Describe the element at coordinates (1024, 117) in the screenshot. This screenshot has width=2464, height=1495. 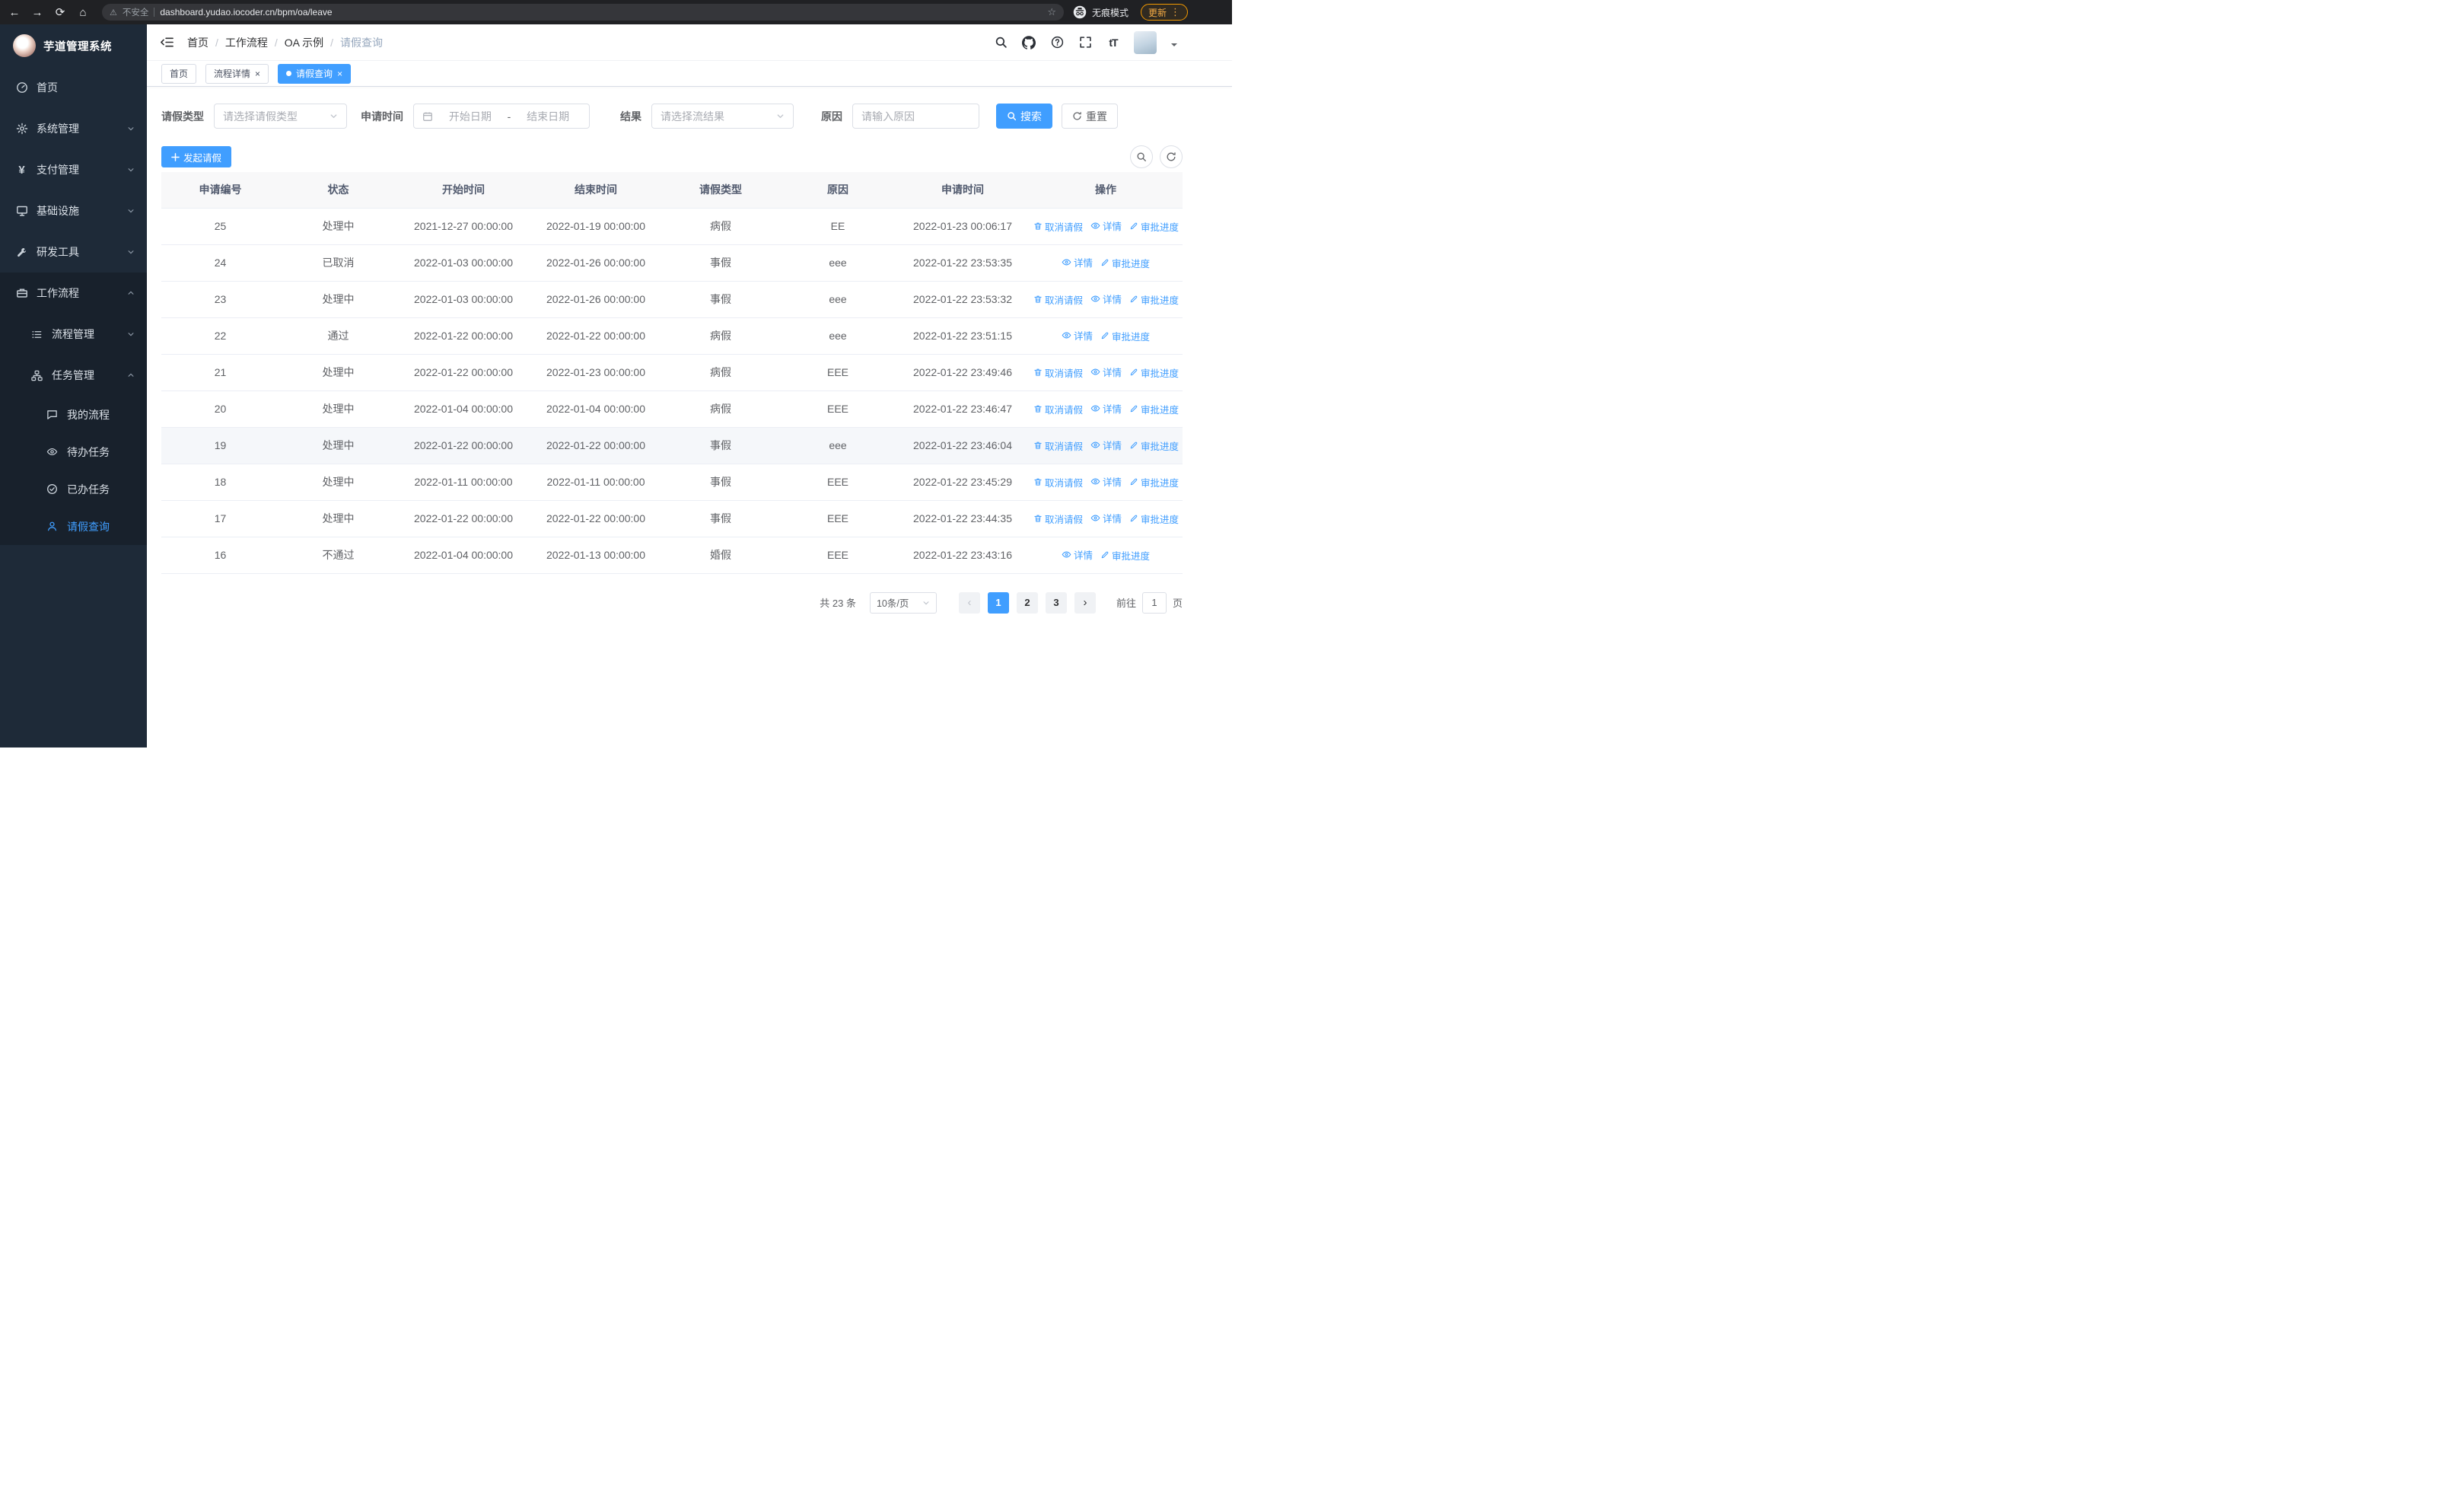
I see `search-button: 搜索` at that location.